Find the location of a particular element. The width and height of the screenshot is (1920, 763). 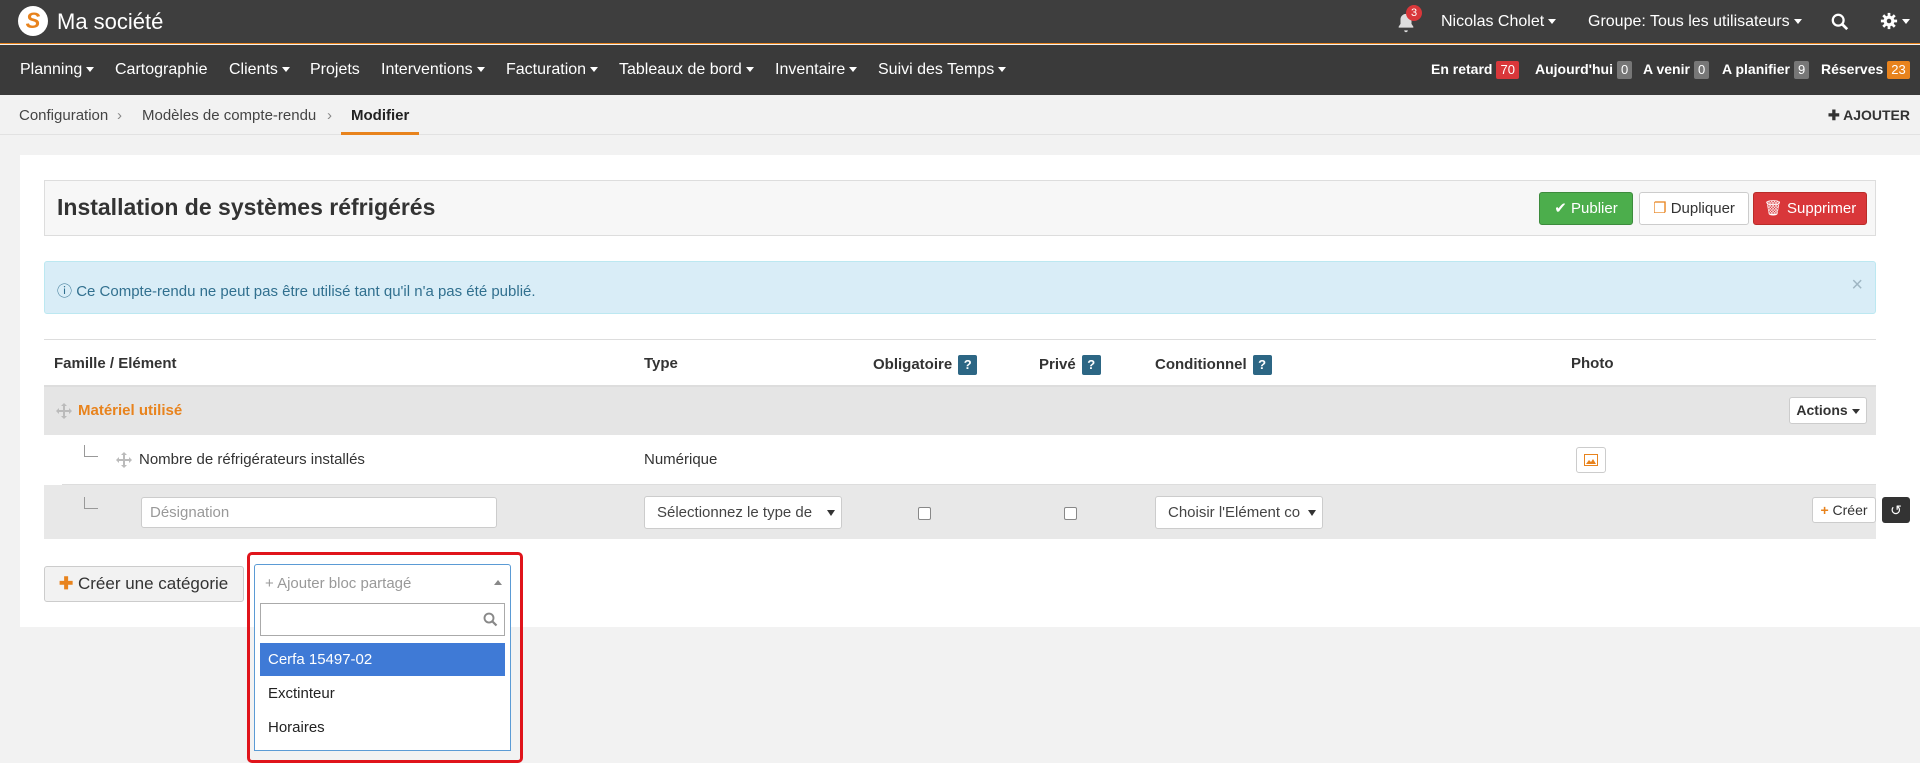

type-select-value: Sélectionnez le type de is located at coordinates (735, 512).